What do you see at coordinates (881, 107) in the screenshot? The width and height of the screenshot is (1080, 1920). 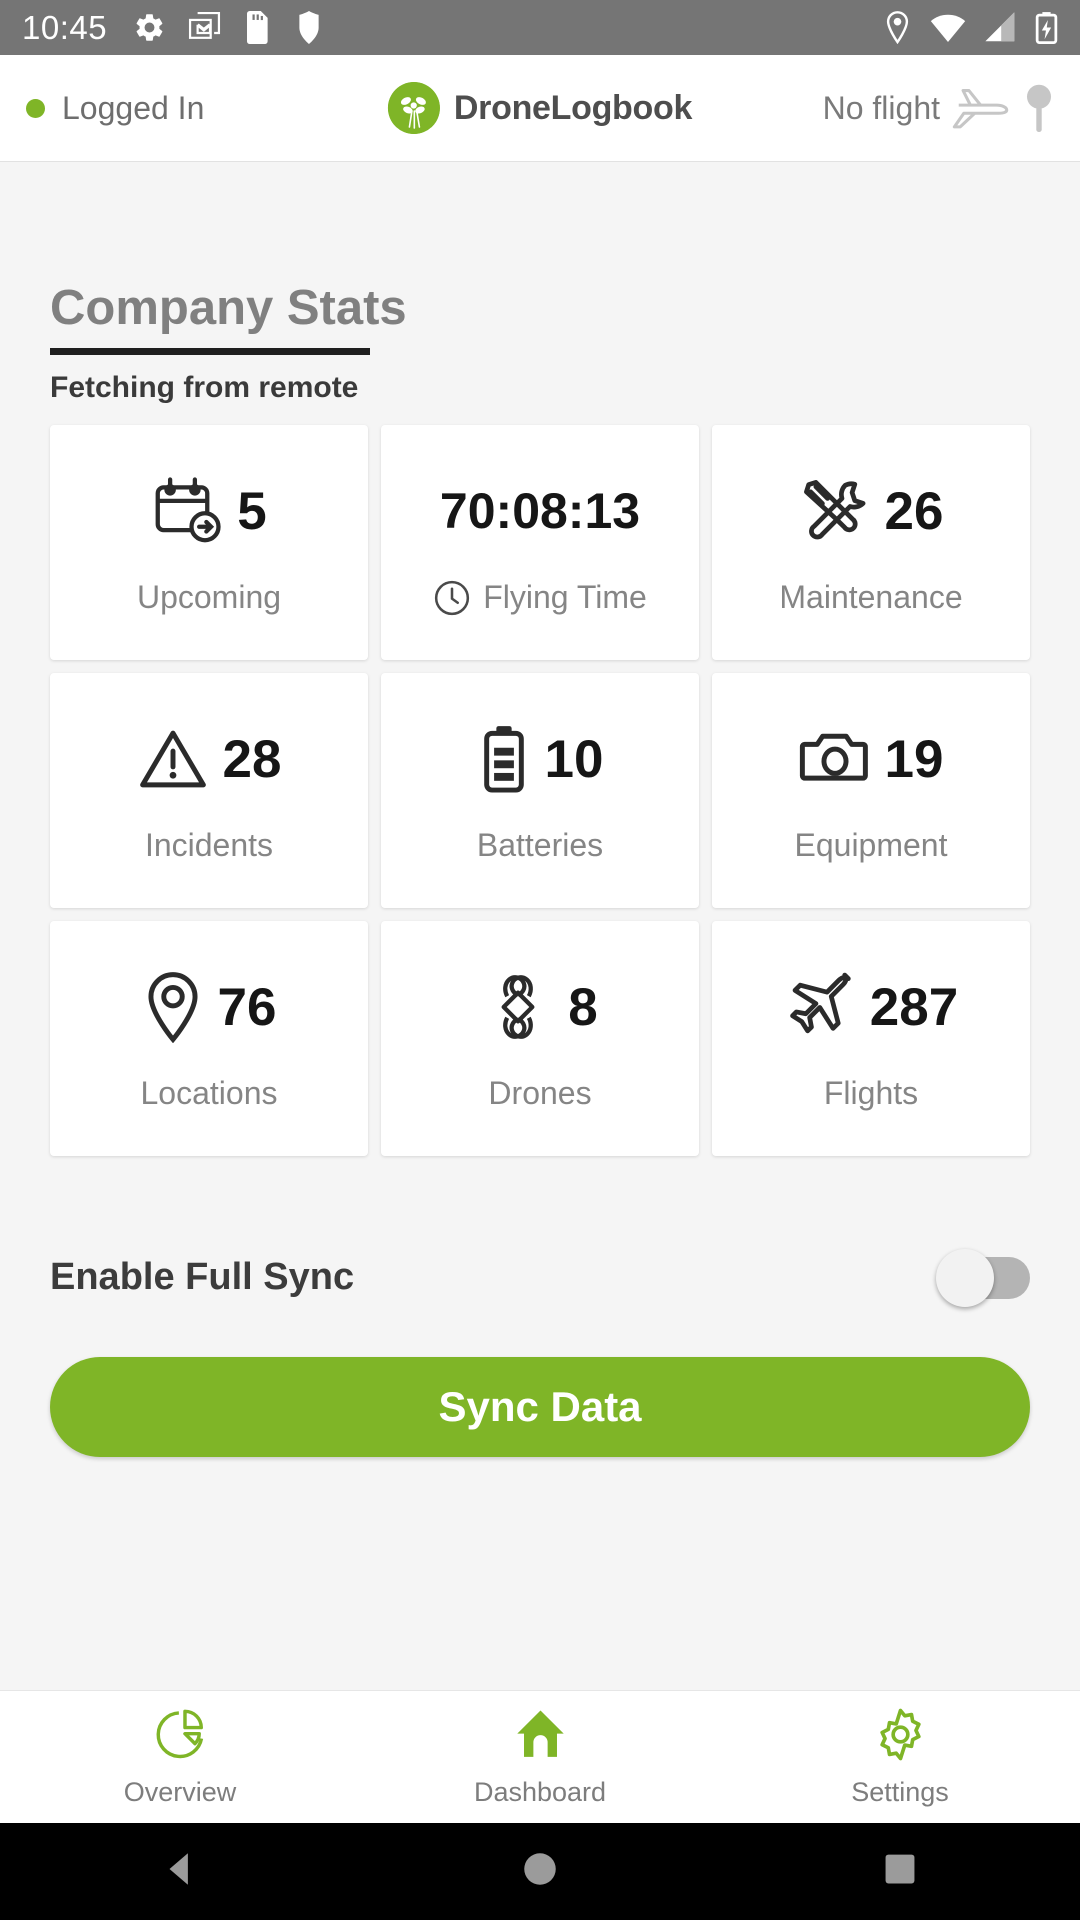 I see `flight-status-label: No flight` at bounding box center [881, 107].